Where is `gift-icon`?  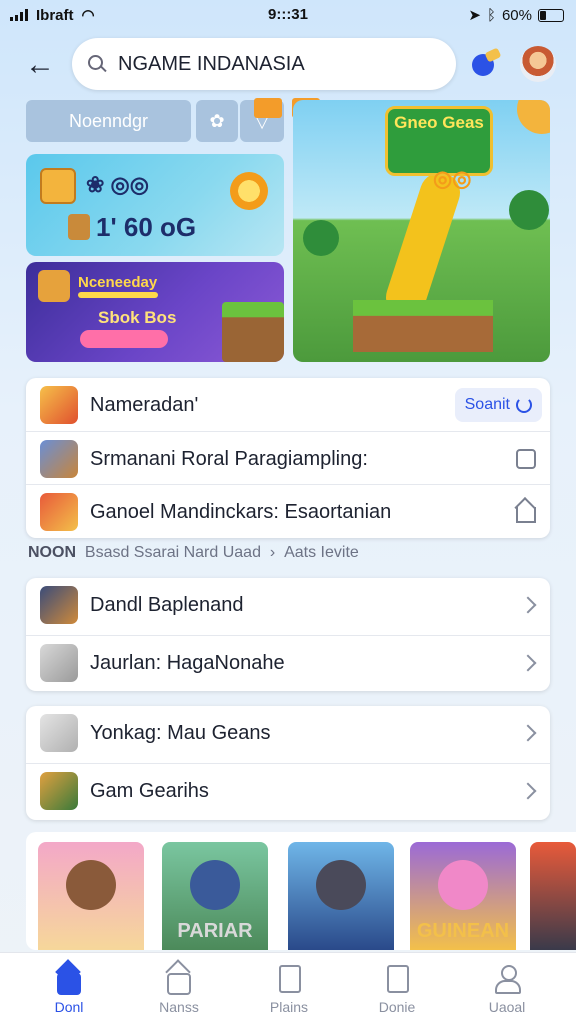
gift-icon is located at coordinates (268, 108).